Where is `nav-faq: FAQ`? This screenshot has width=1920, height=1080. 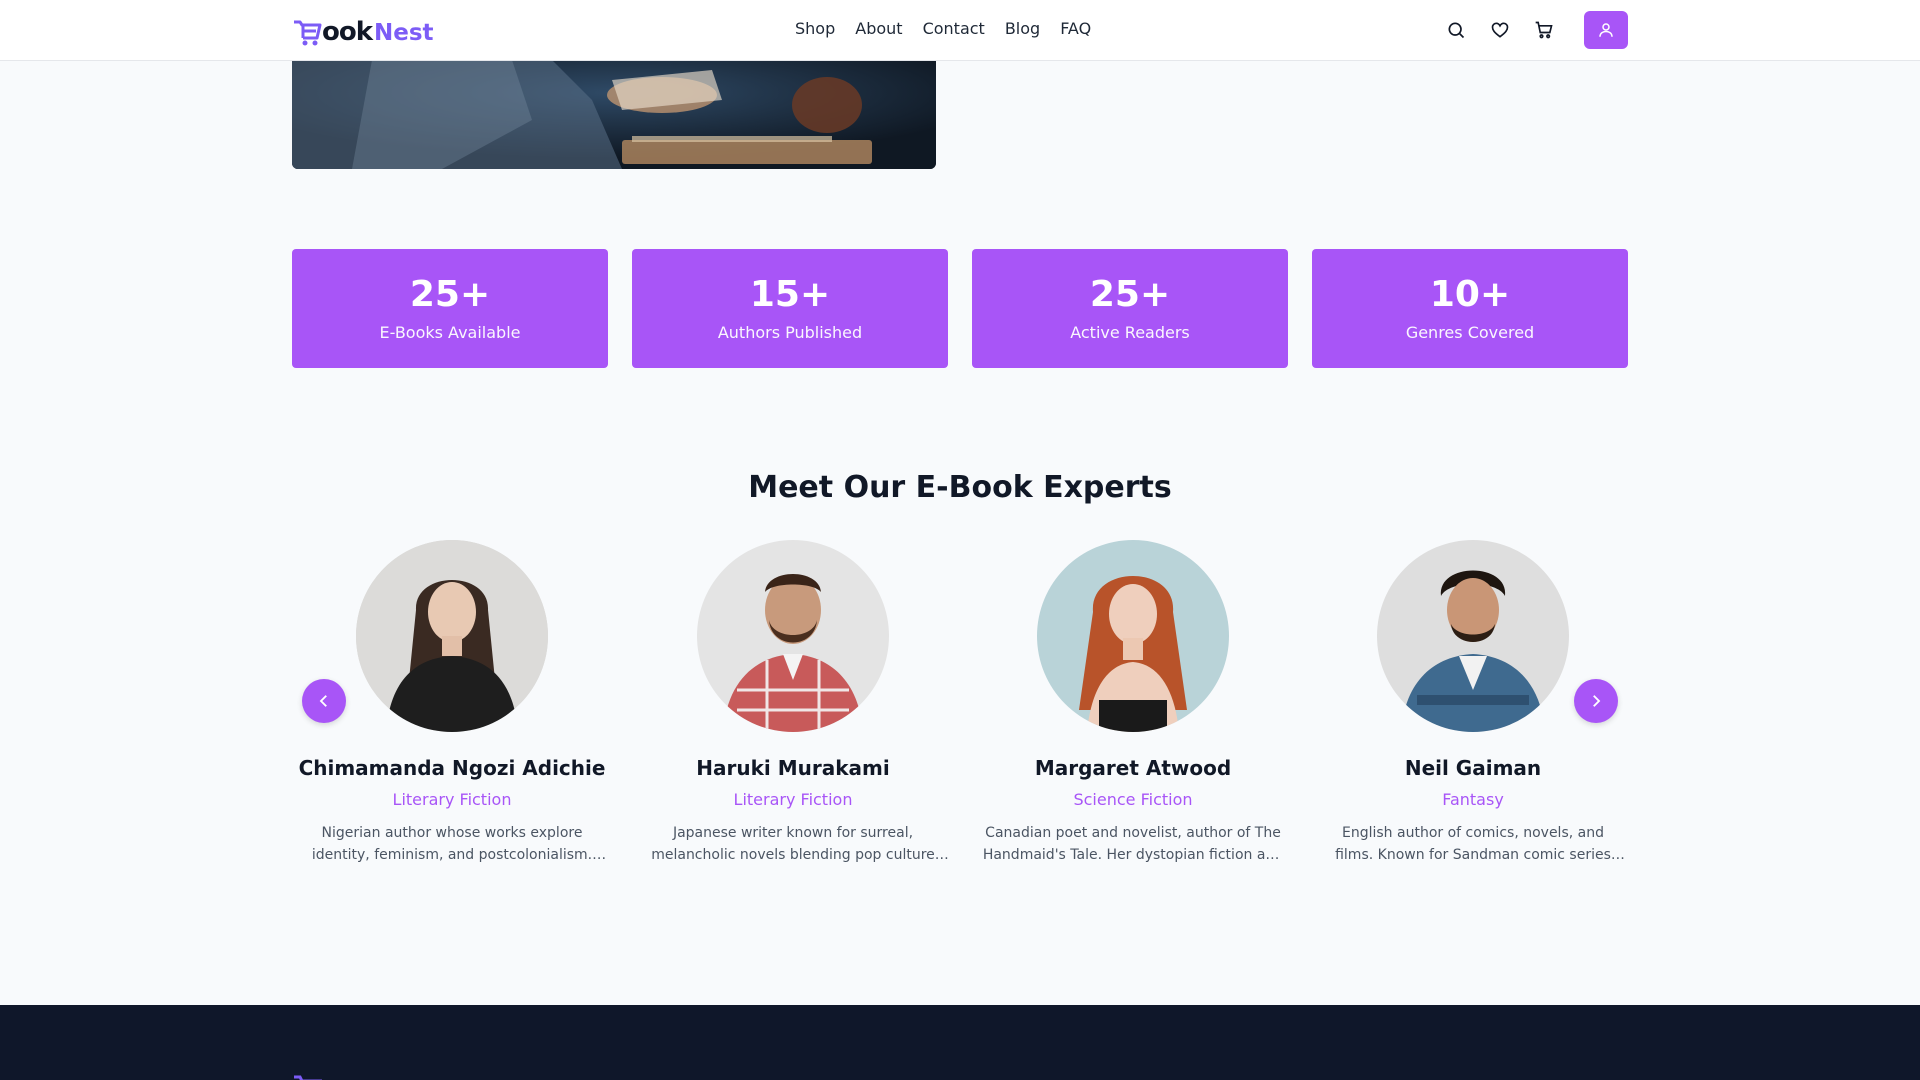
nav-faq: FAQ is located at coordinates (1075, 28).